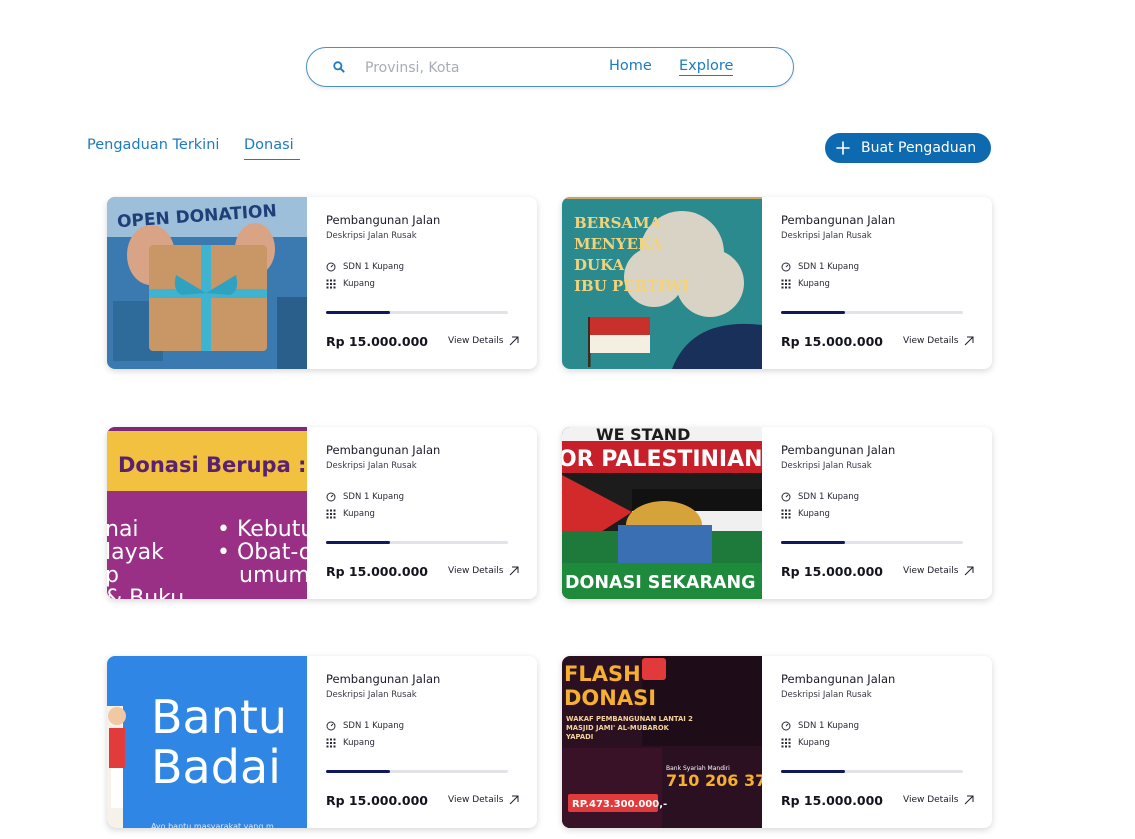  Describe the element at coordinates (631, 286) in the screenshot. I see `banner-text: IBU PERTIWI` at that location.